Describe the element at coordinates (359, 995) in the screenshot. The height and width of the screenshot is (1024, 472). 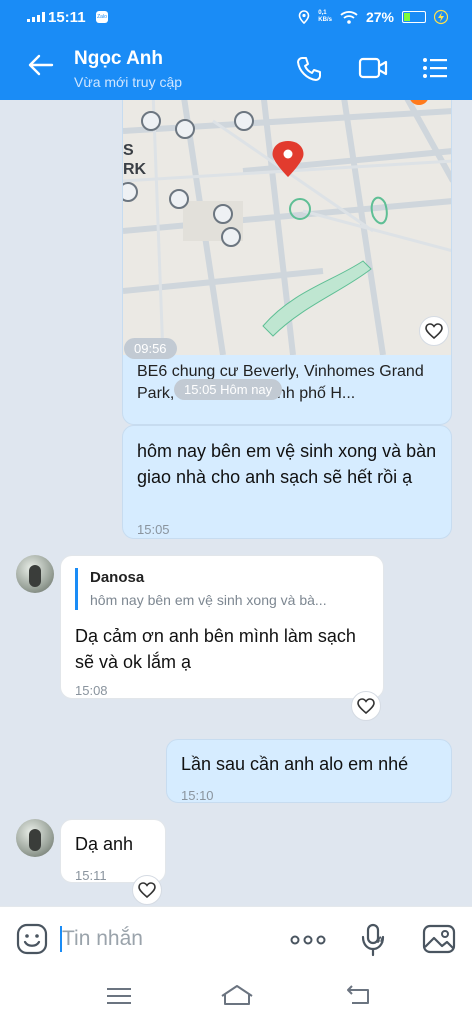
I see `back-nav-icon` at that location.